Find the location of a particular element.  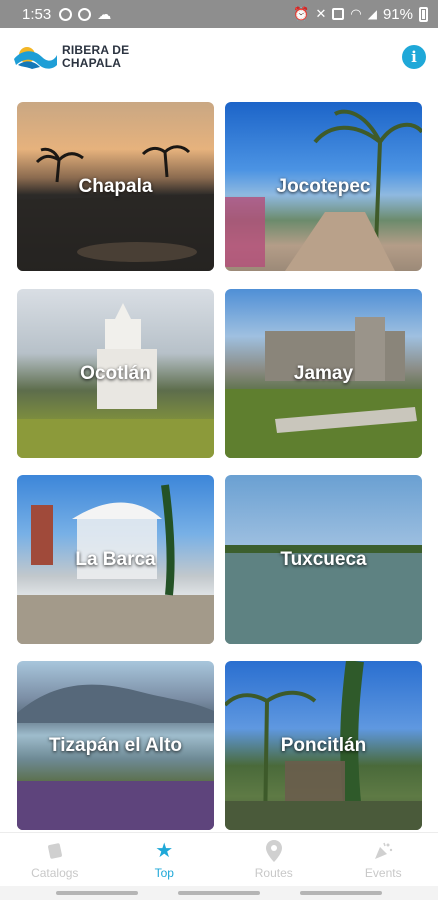

card-jocotepec: Jocotepec is located at coordinates (323, 186).